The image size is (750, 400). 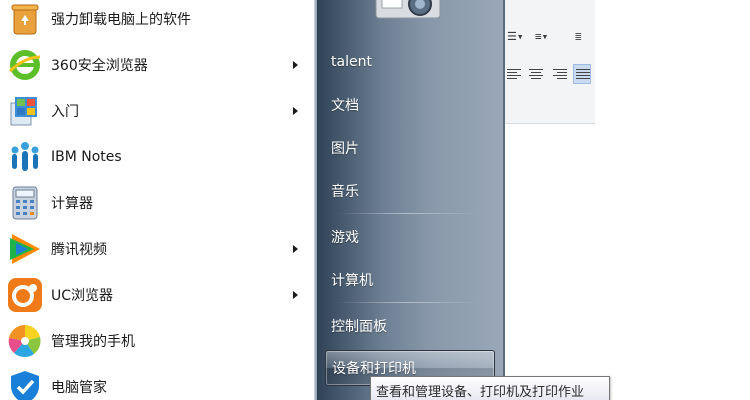 What do you see at coordinates (345, 149) in the screenshot?
I see `place-label: 图片` at bounding box center [345, 149].